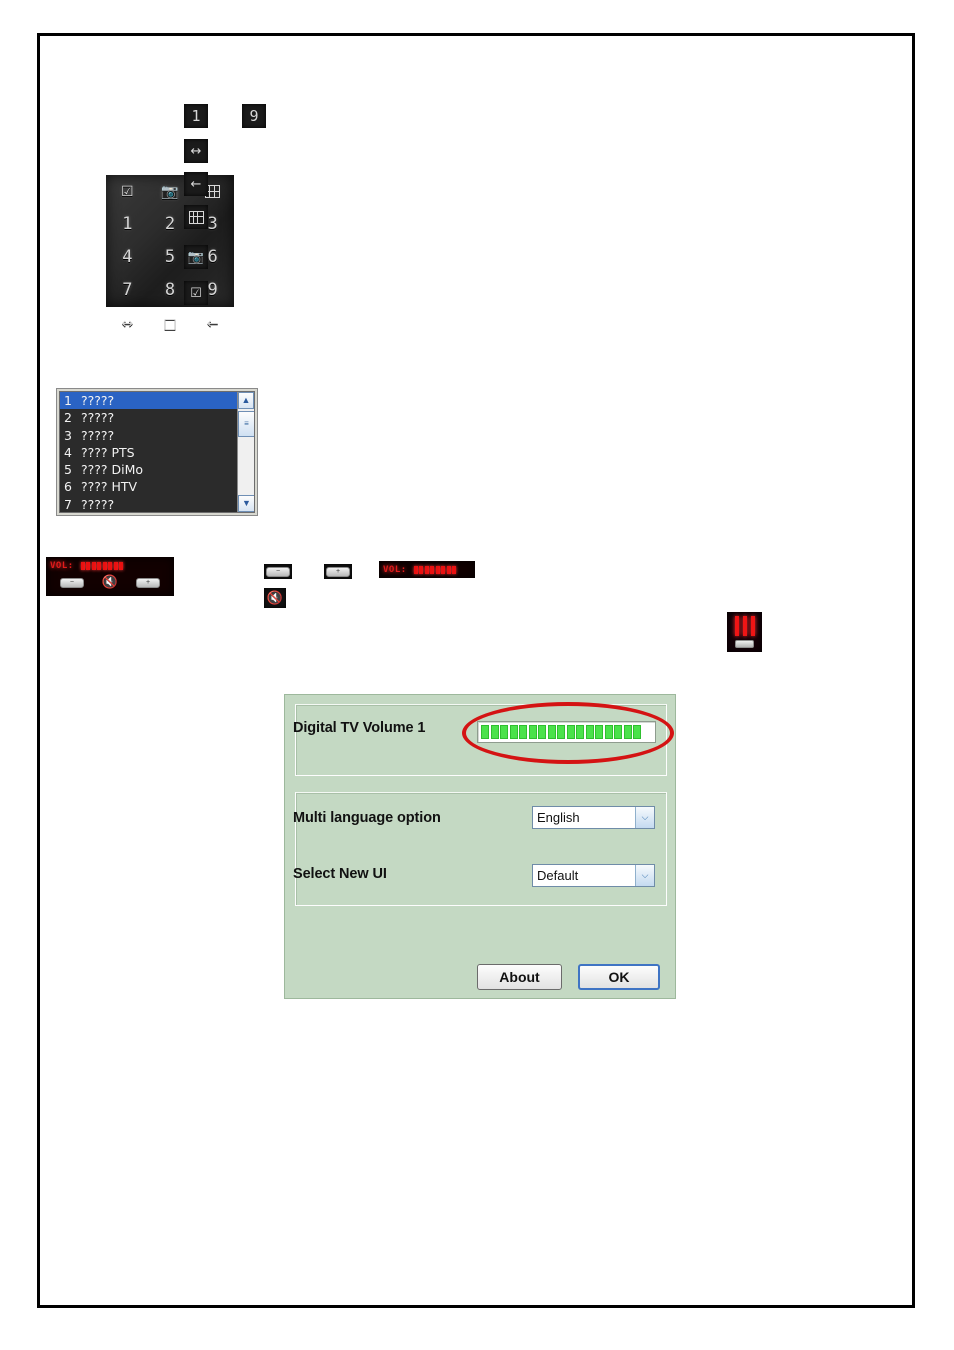  Describe the element at coordinates (593, 875) in the screenshot. I see `ui-select: Default ⌵` at that location.